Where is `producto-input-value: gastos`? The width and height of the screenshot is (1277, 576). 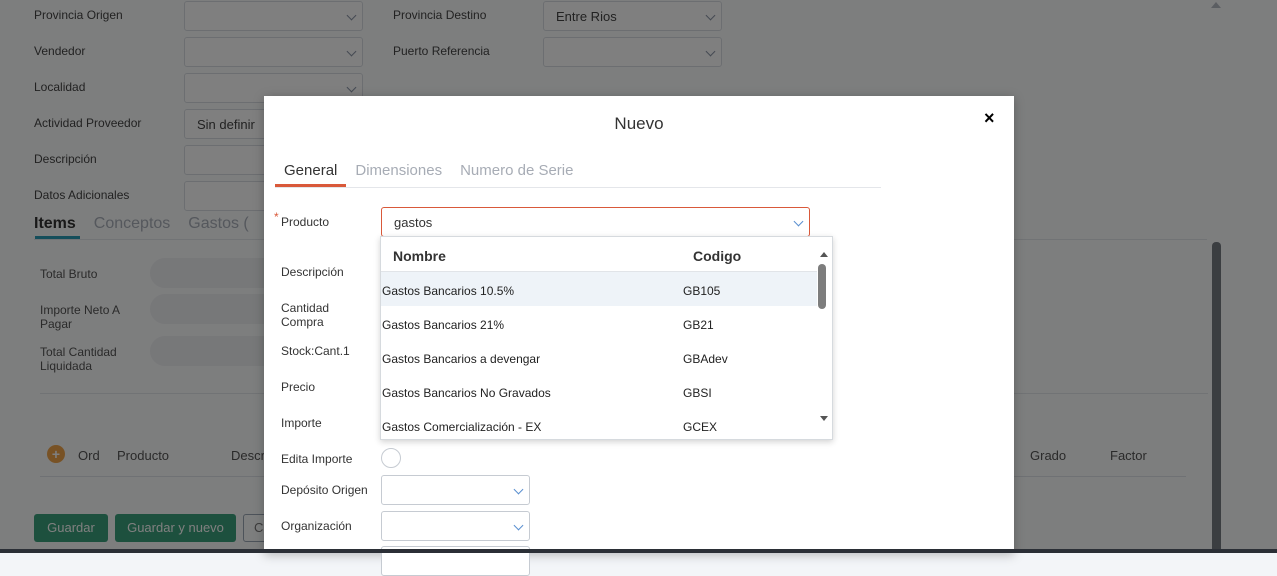 producto-input-value: gastos is located at coordinates (413, 222).